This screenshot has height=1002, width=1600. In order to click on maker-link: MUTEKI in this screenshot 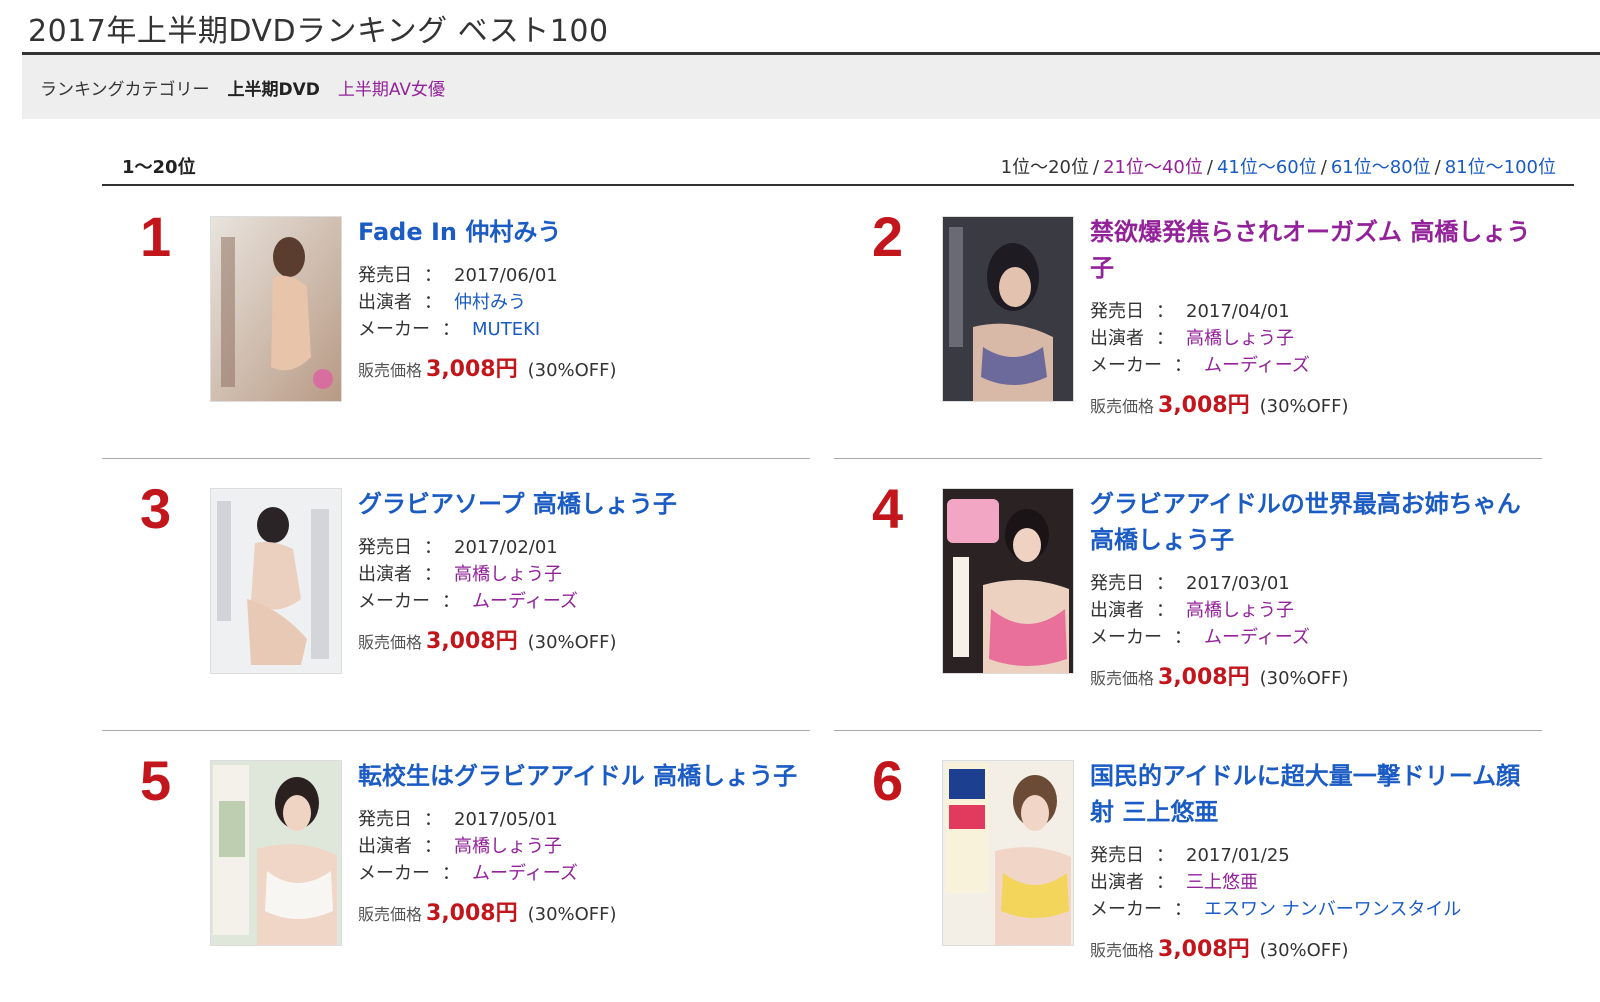, I will do `click(506, 329)`.